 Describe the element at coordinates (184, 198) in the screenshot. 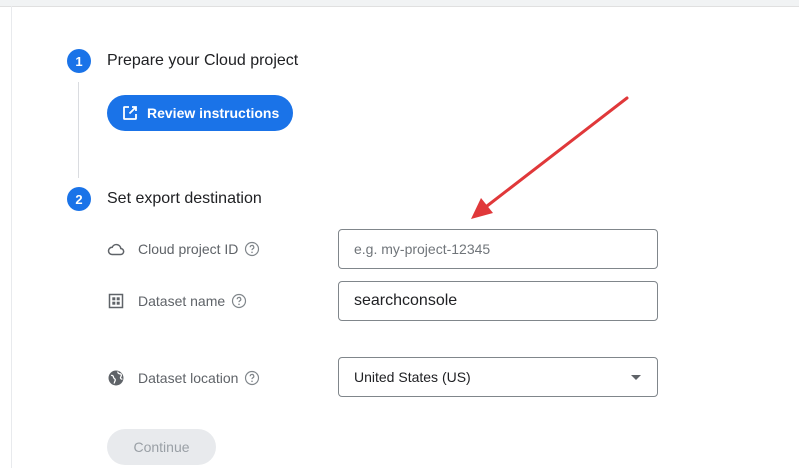

I see `step-2-title: Set export destination` at that location.